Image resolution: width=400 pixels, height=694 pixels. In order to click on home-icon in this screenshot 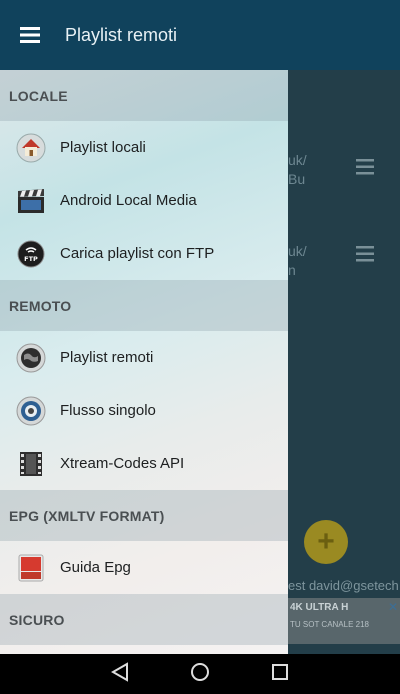, I will do `click(200, 674)`.